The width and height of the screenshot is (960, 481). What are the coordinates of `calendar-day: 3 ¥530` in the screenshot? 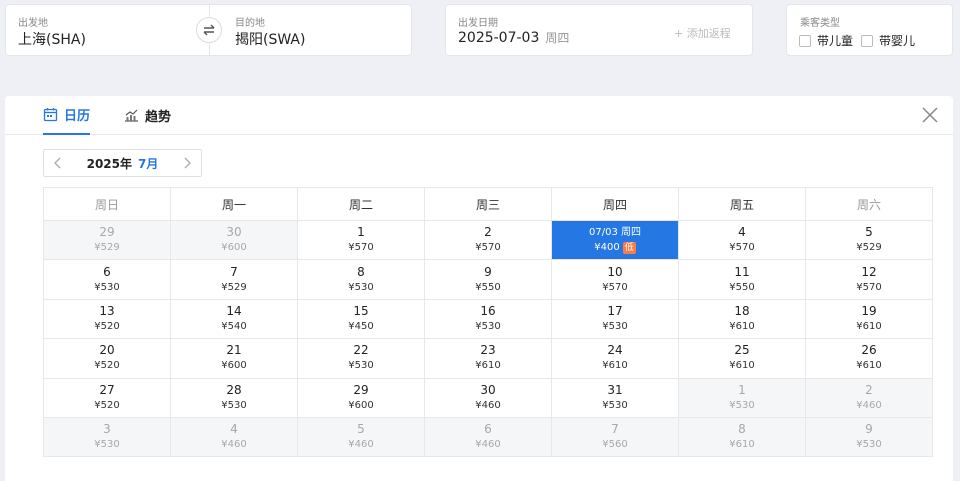 It's located at (107, 437).